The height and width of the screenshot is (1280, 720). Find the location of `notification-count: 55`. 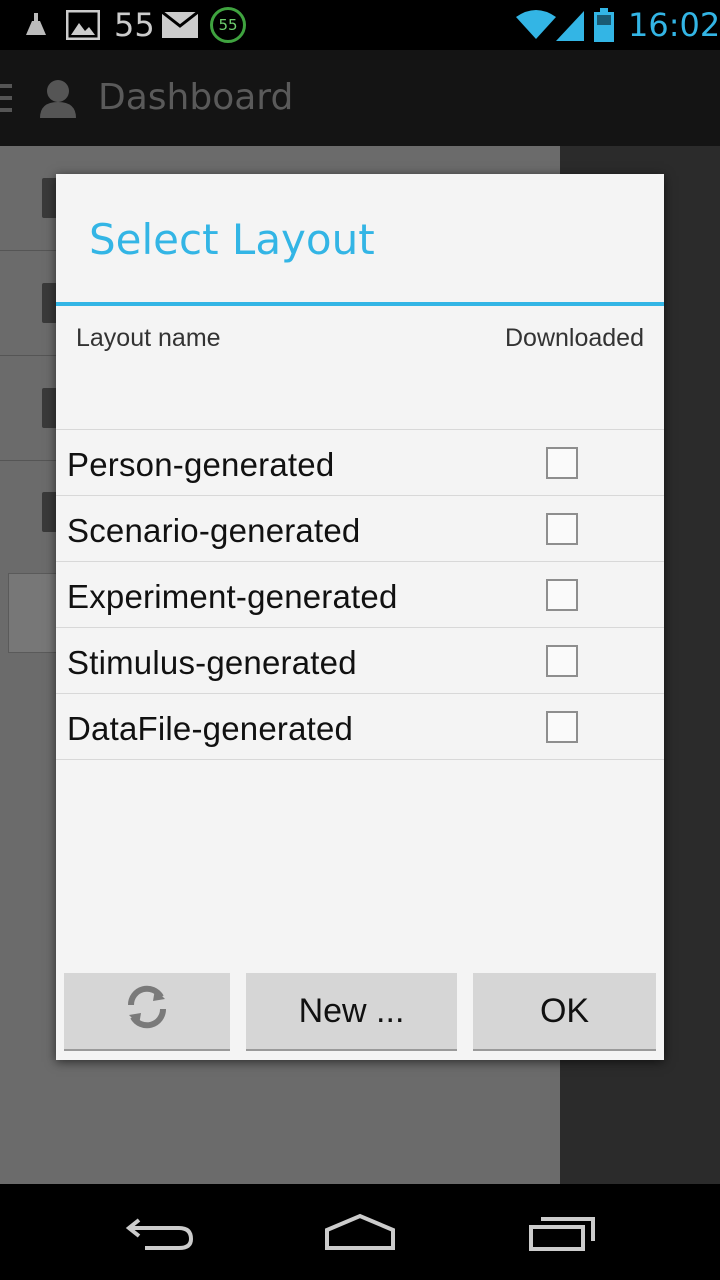

notification-count: 55 is located at coordinates (134, 25).